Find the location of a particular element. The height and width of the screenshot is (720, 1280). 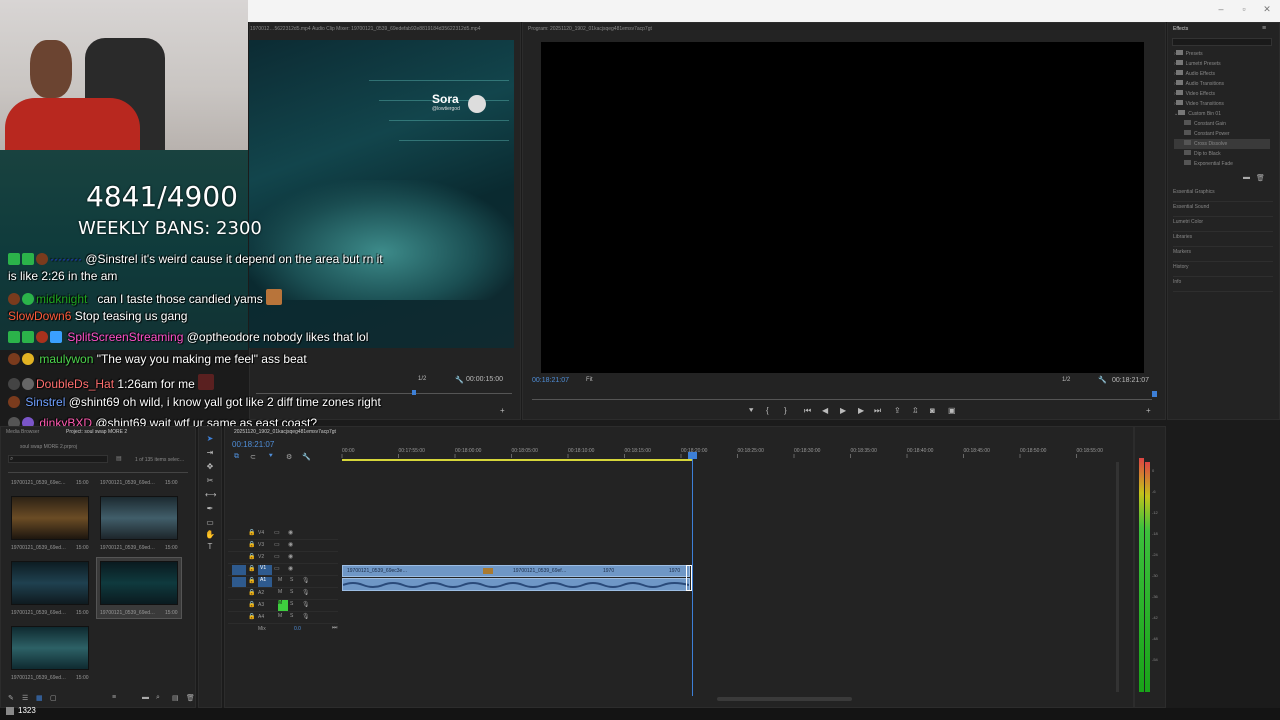

section-essential-graphics: Essential Graphics is located at coordinates (1223, 194).